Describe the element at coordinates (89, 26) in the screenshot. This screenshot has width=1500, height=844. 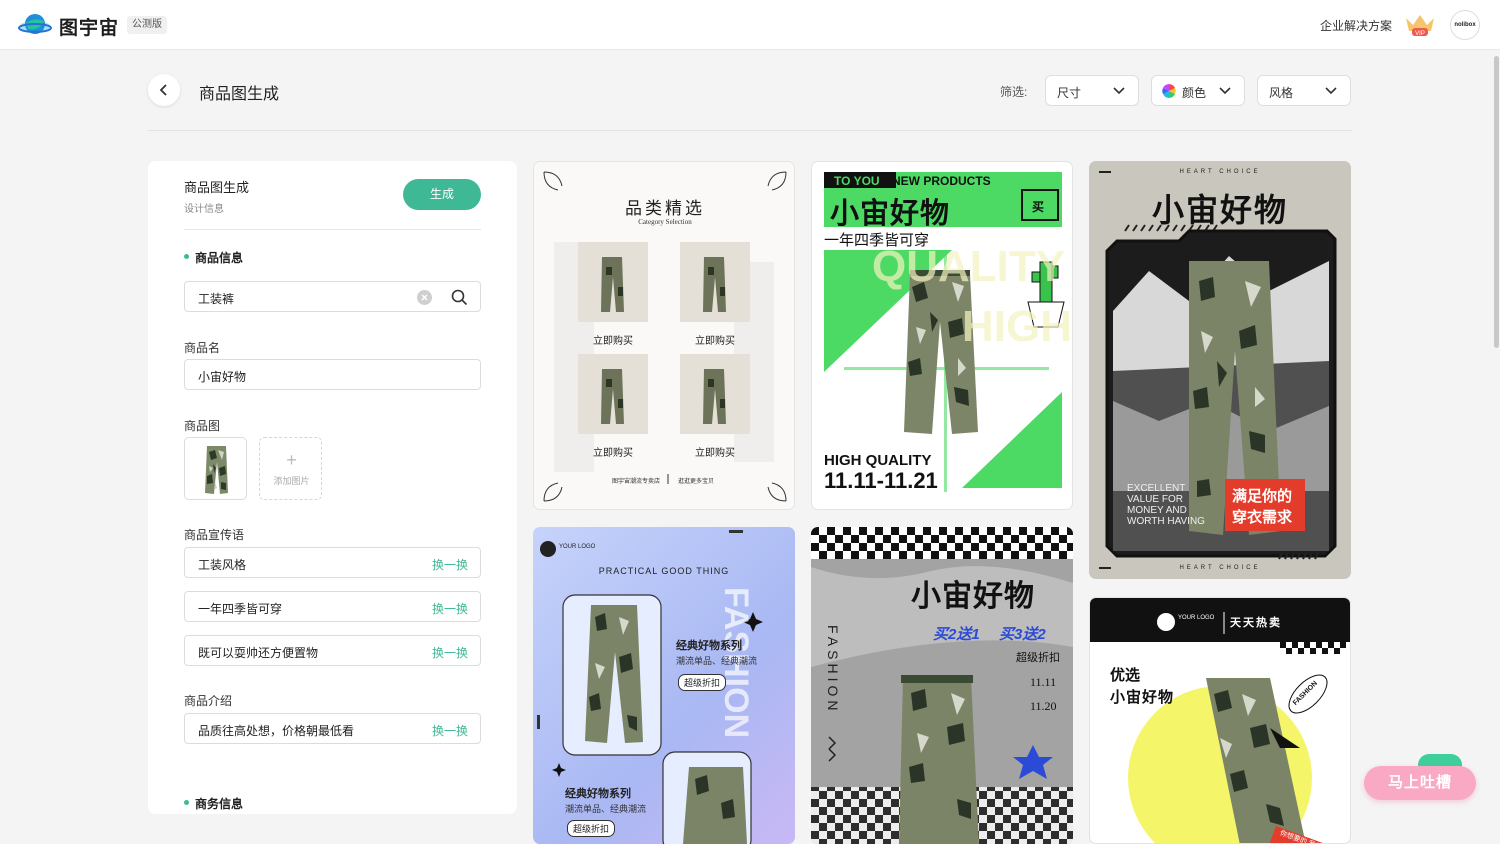
I see `brand-name: 图宇宙` at that location.